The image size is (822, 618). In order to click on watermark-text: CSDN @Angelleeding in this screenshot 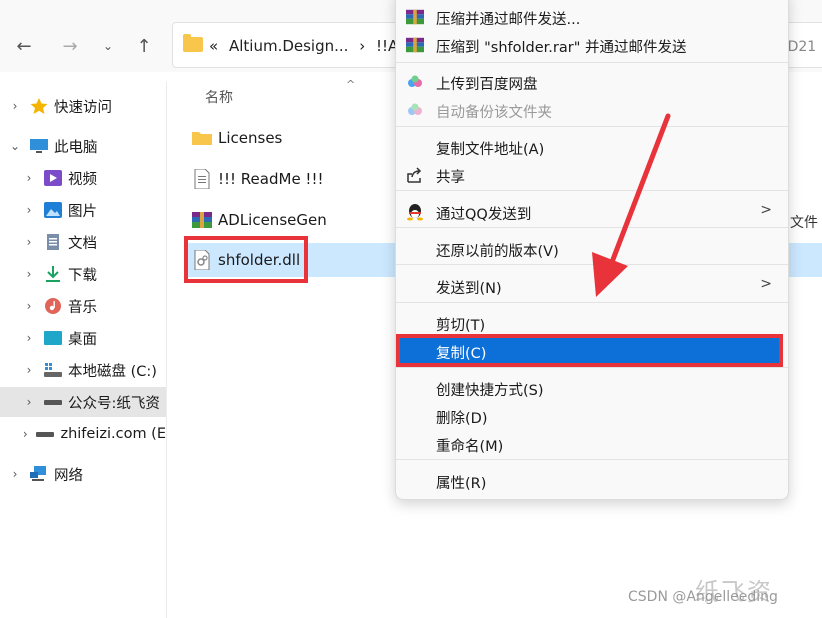, I will do `click(703, 597)`.